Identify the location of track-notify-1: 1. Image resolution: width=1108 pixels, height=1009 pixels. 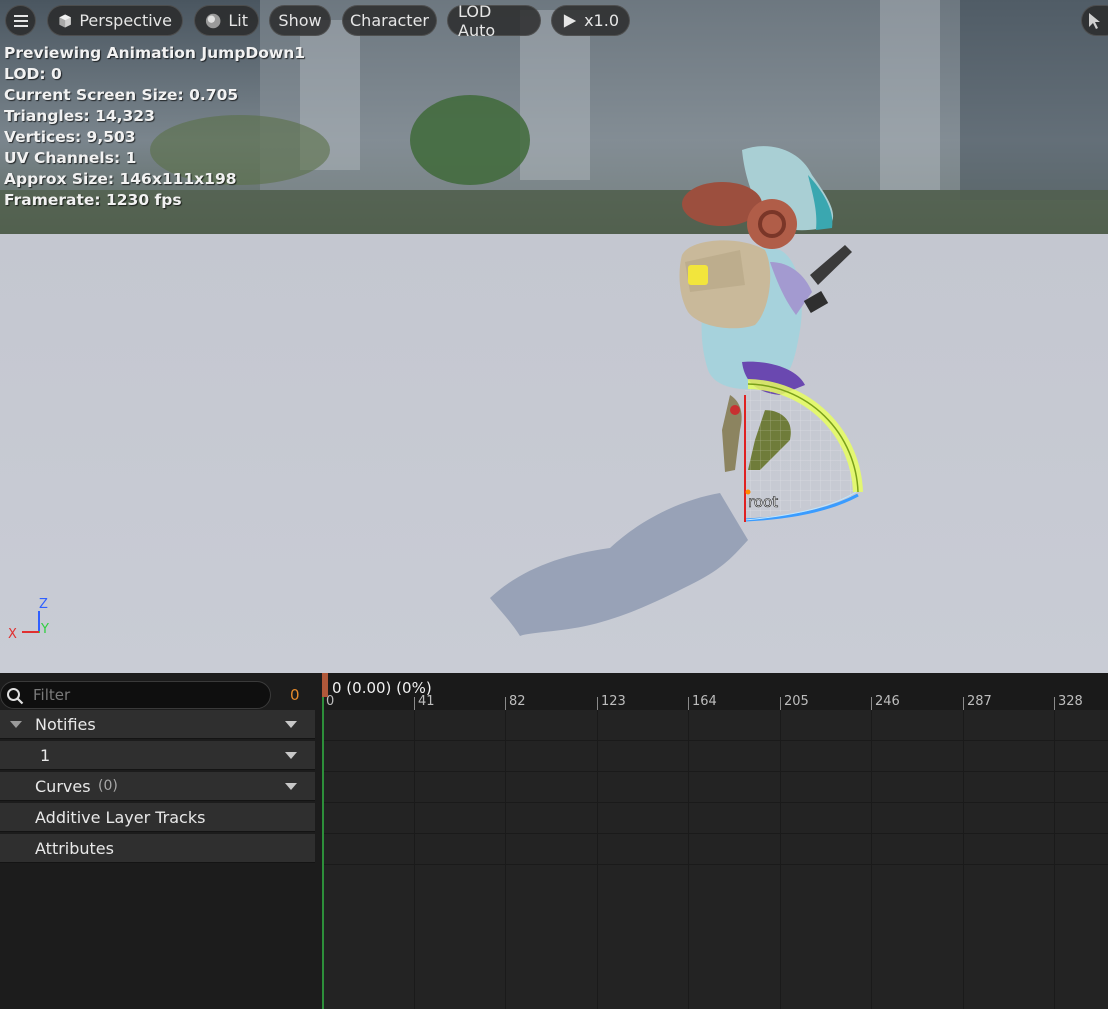
(157, 755).